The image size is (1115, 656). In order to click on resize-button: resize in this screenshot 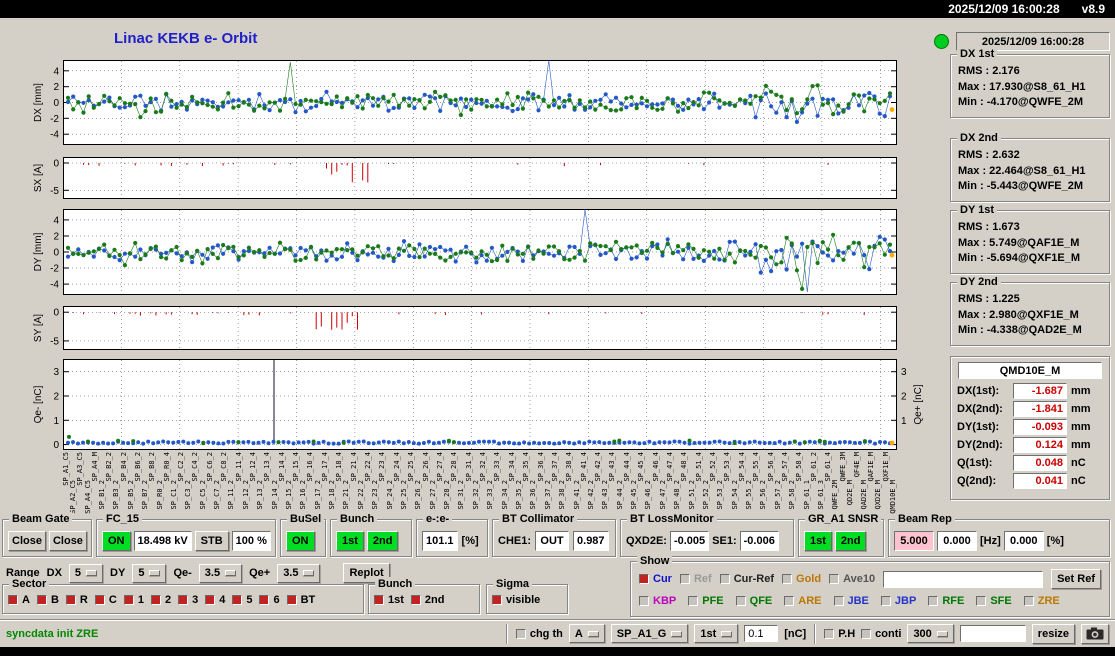, I will do `click(1053, 633)`.